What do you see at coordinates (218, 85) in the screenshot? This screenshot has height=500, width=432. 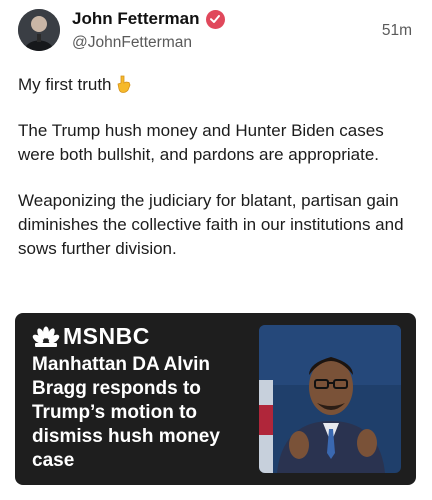 I see `post-line-1: My first truth` at bounding box center [218, 85].